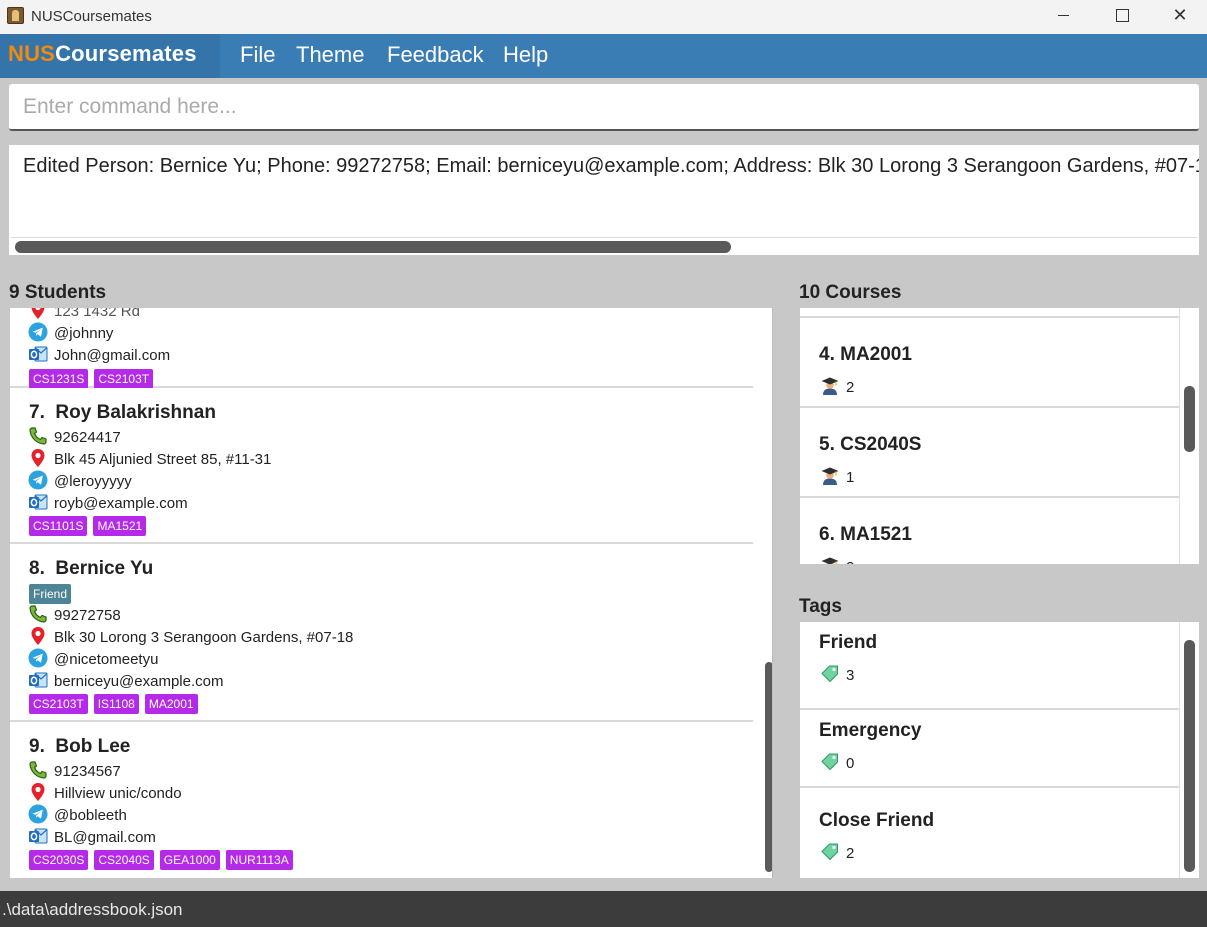 Image resolution: width=1207 pixels, height=927 pixels. What do you see at coordinates (126, 53) in the screenshot?
I see `logo-coursemates-text: Coursemates` at bounding box center [126, 53].